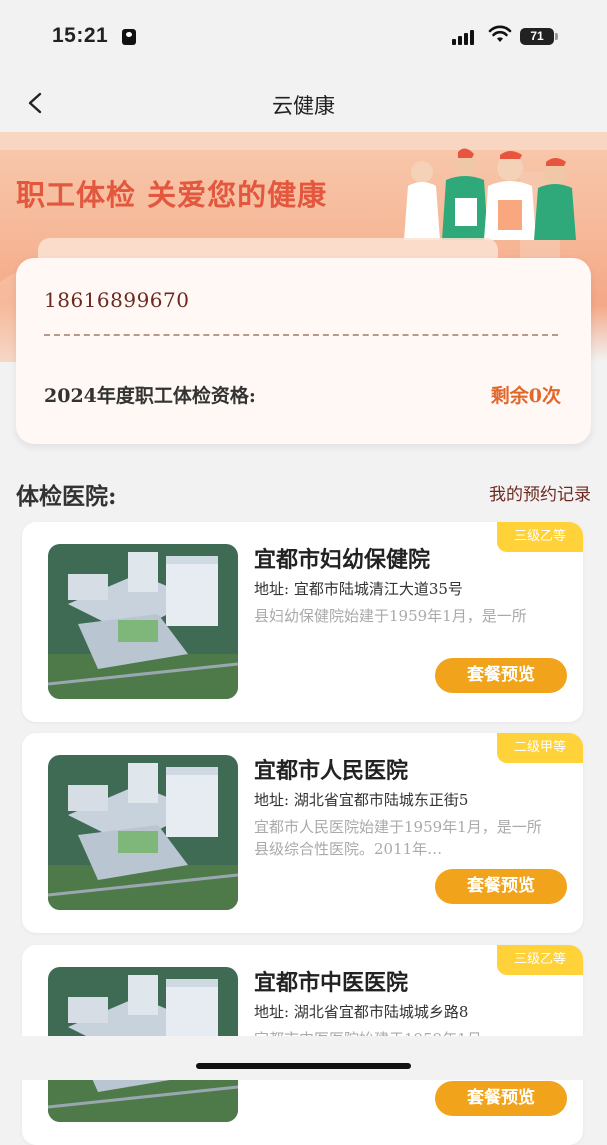 This screenshot has width=607, height=1145. What do you see at coordinates (66, 496) in the screenshot?
I see `section-title: 体检医院:` at bounding box center [66, 496].